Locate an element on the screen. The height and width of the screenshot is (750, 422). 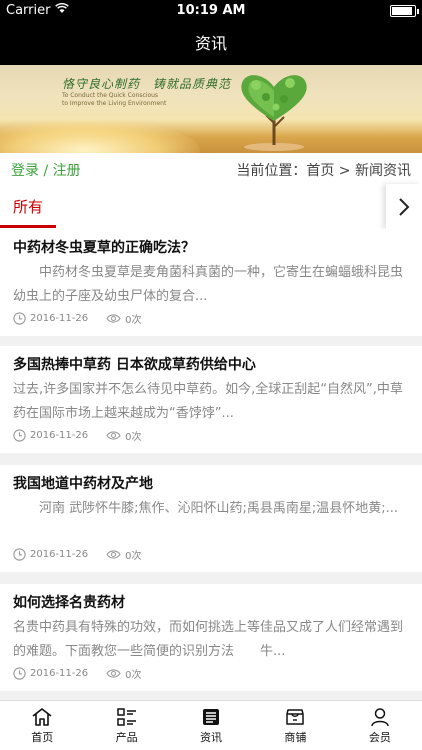
tab-member: 会员 is located at coordinates (380, 725).